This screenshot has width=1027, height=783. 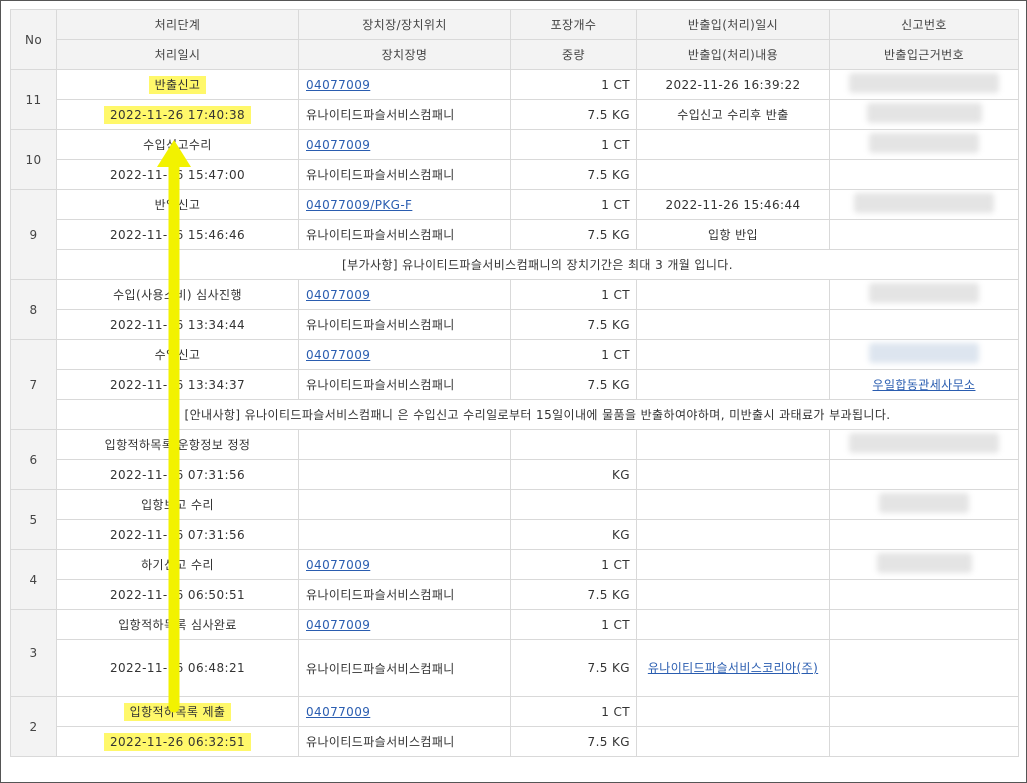 What do you see at coordinates (177, 625) in the screenshot?
I see `process-step-label: 입항적하목록 심사완료` at bounding box center [177, 625].